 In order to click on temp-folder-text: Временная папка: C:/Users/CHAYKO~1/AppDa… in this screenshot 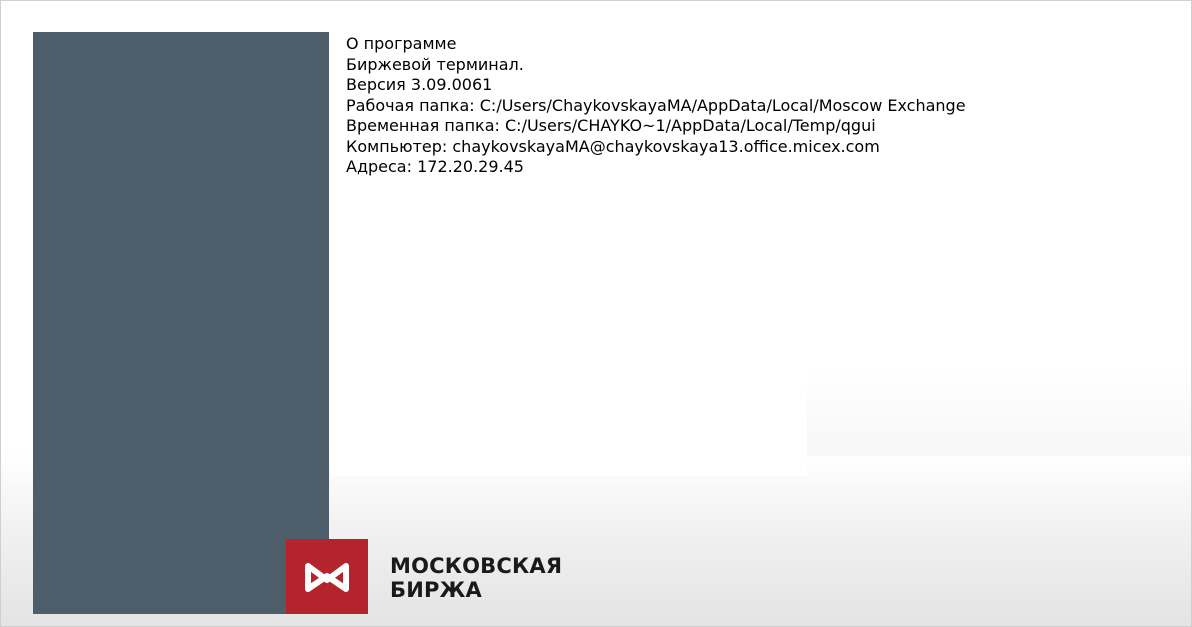, I will do `click(611, 125)`.